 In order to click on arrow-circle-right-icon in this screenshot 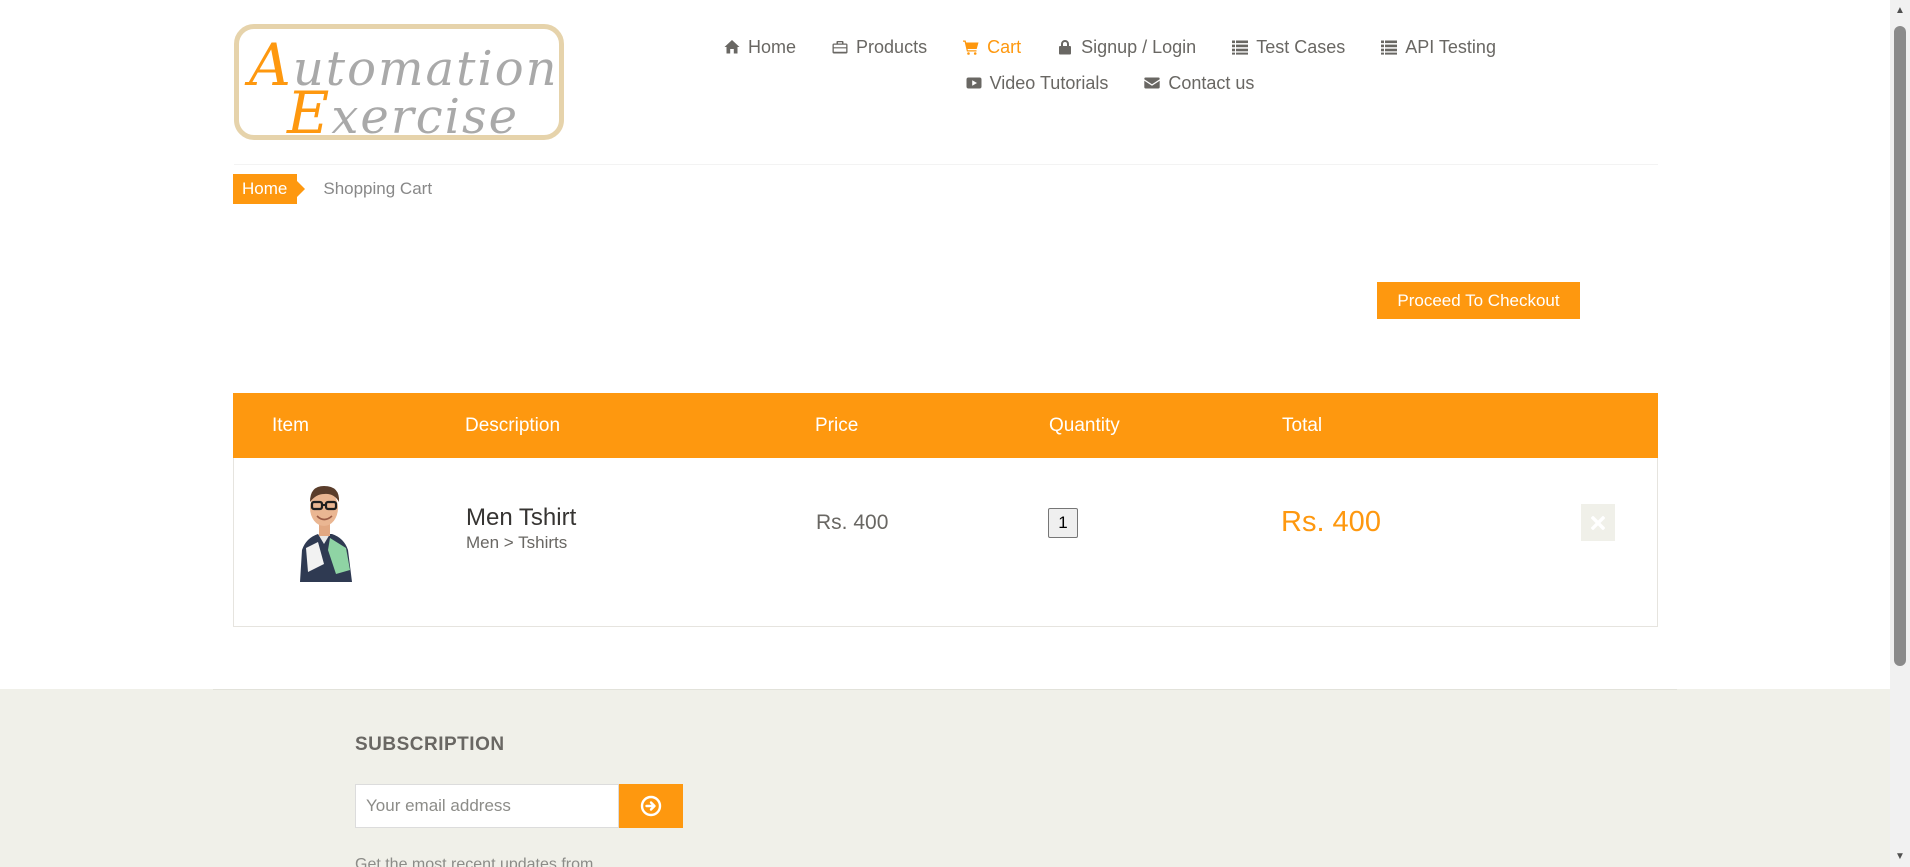, I will do `click(651, 806)`.